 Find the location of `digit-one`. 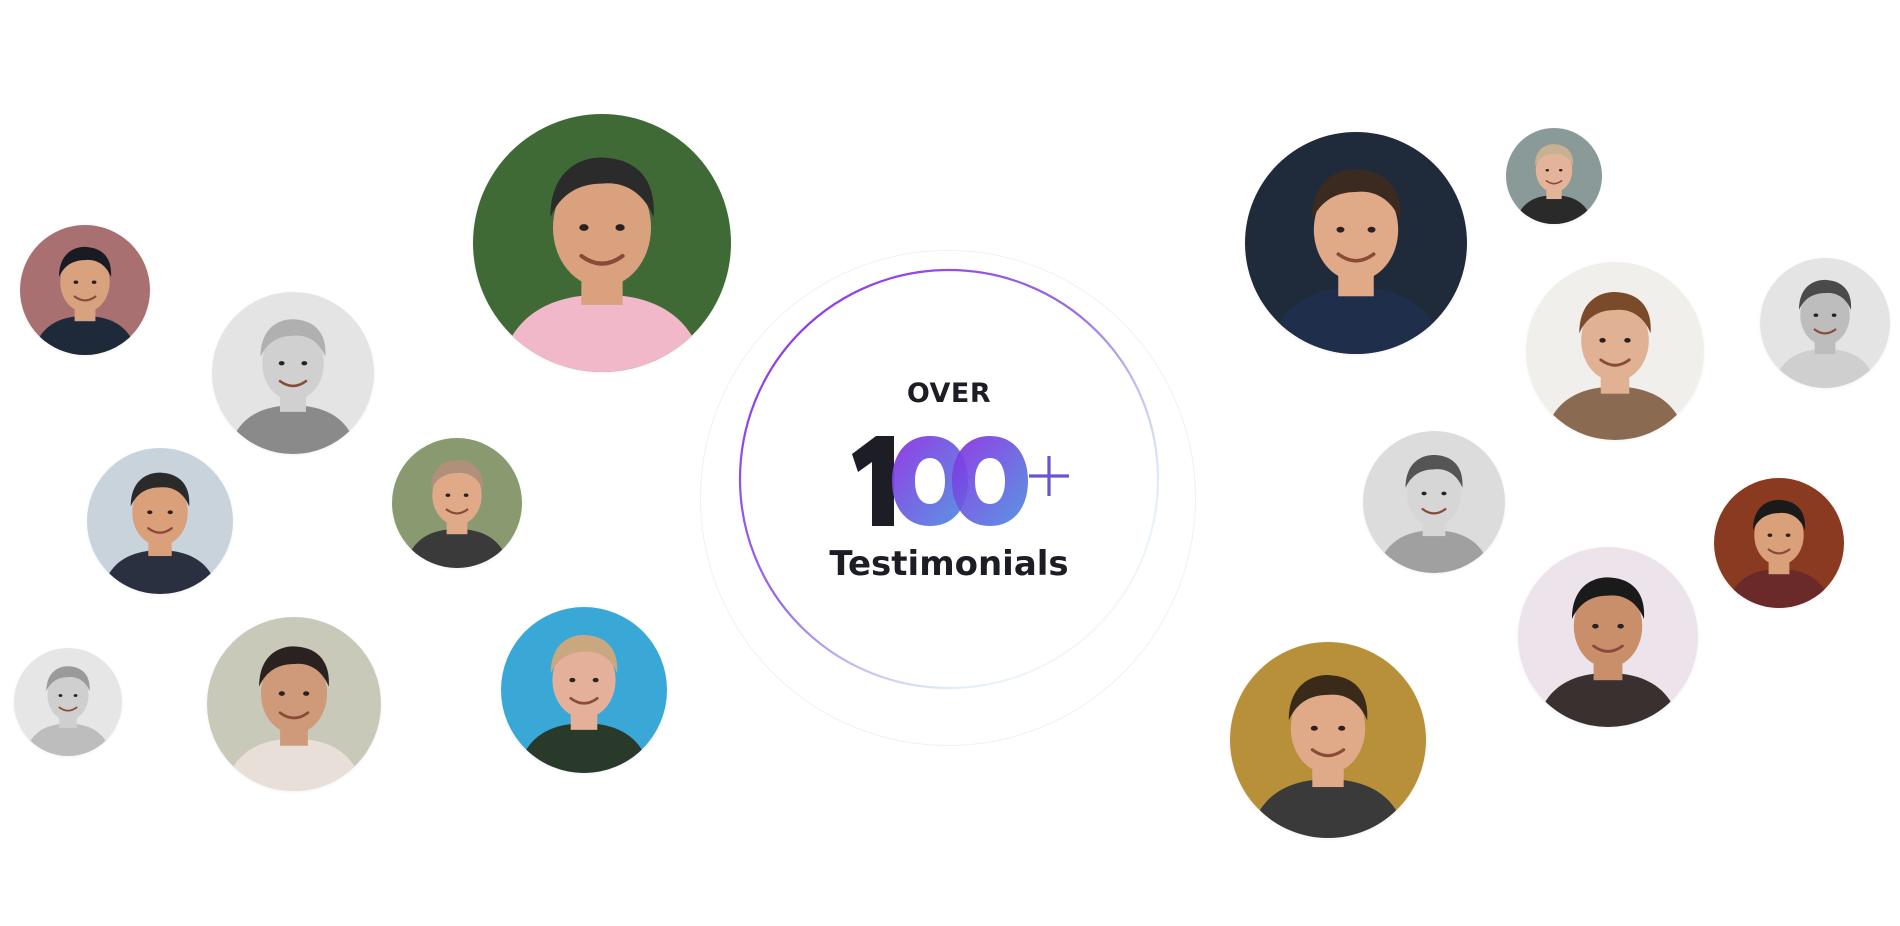

digit-one is located at coordinates (873, 481).